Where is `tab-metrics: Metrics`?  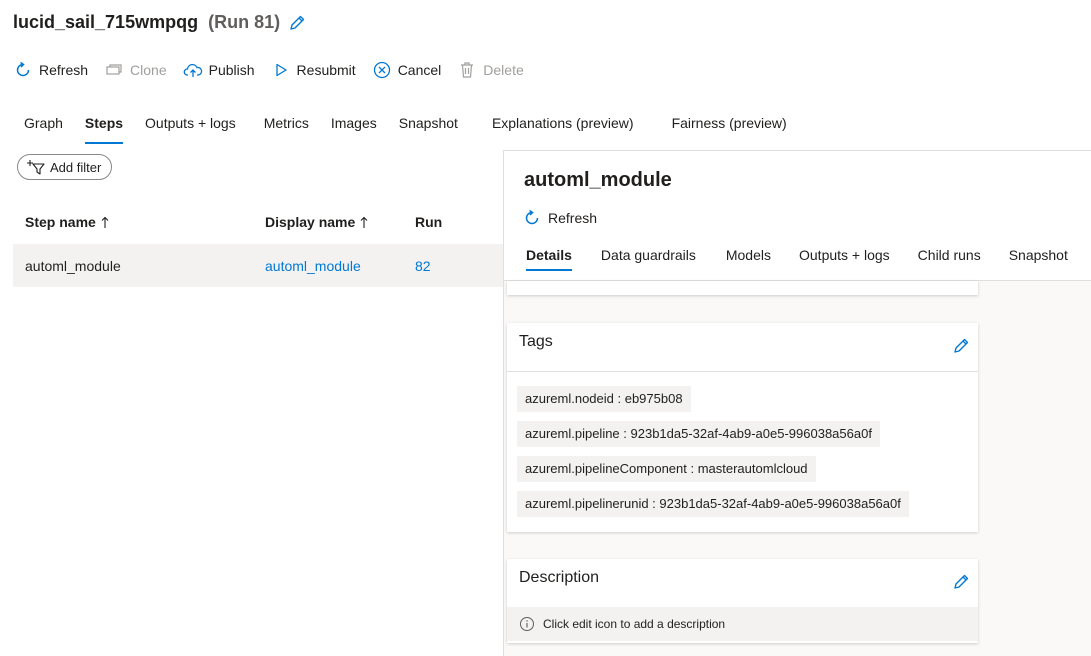
tab-metrics: Metrics is located at coordinates (286, 127).